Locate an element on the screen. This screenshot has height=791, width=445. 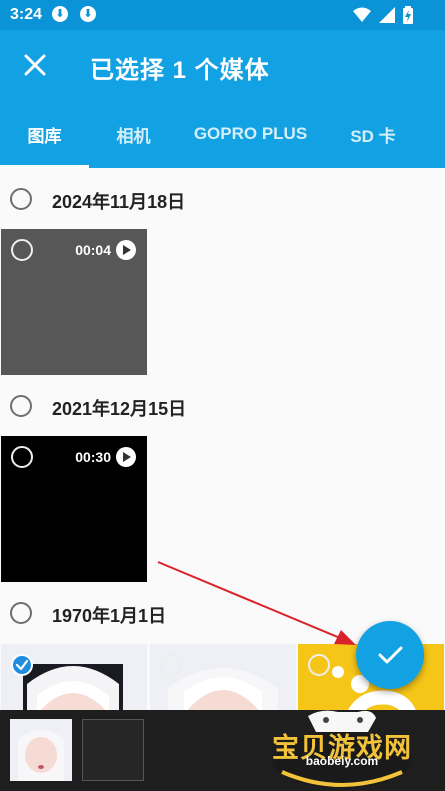
tab-sd-card: SD 卡 is located at coordinates (373, 134).